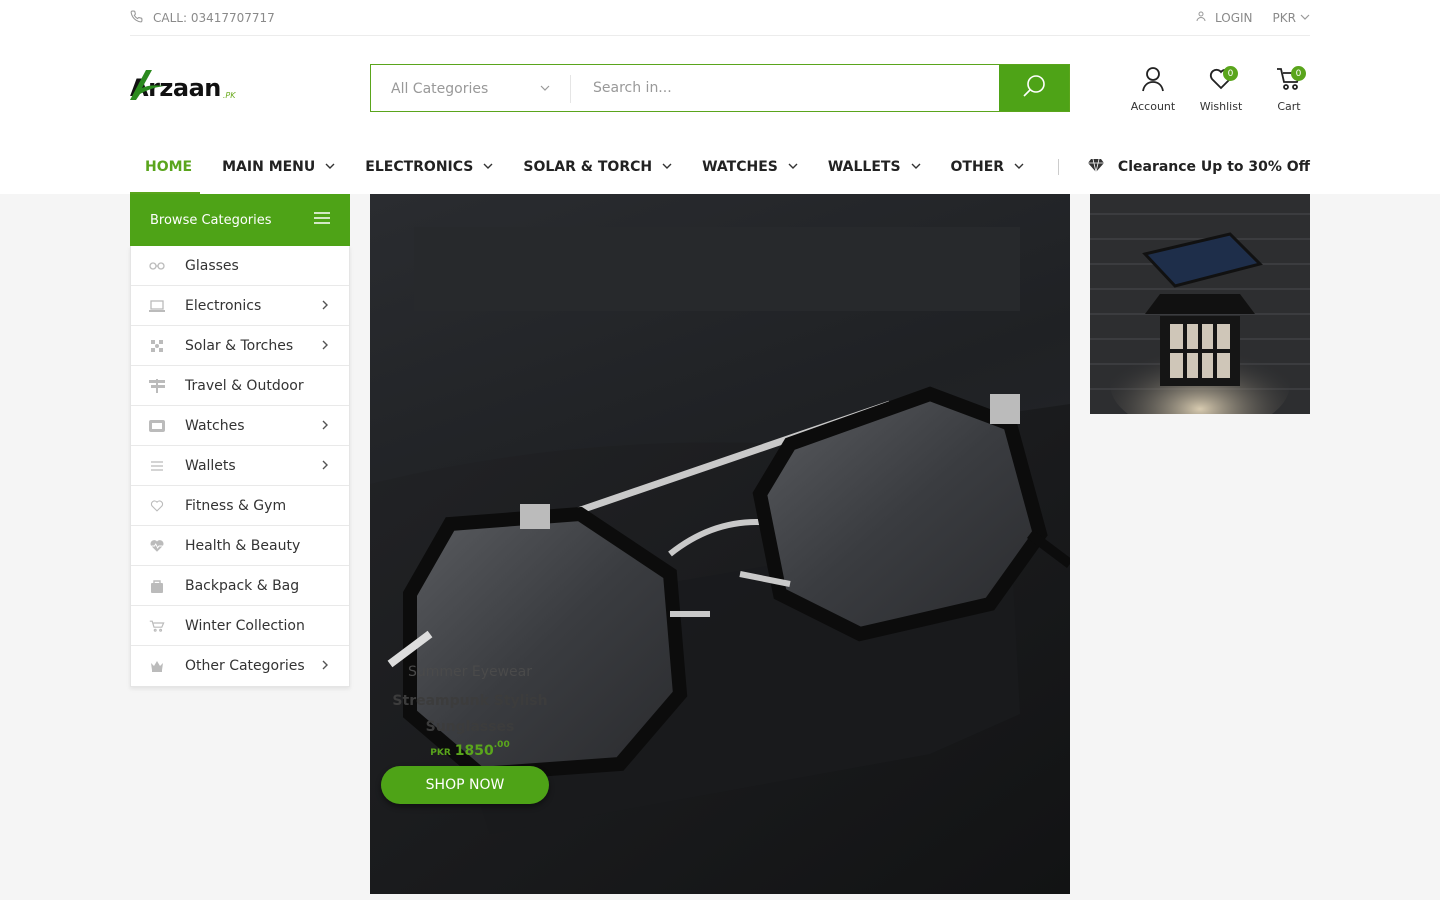  I want to click on wishlist-link: 0 Wishlist, so click(1221, 88).